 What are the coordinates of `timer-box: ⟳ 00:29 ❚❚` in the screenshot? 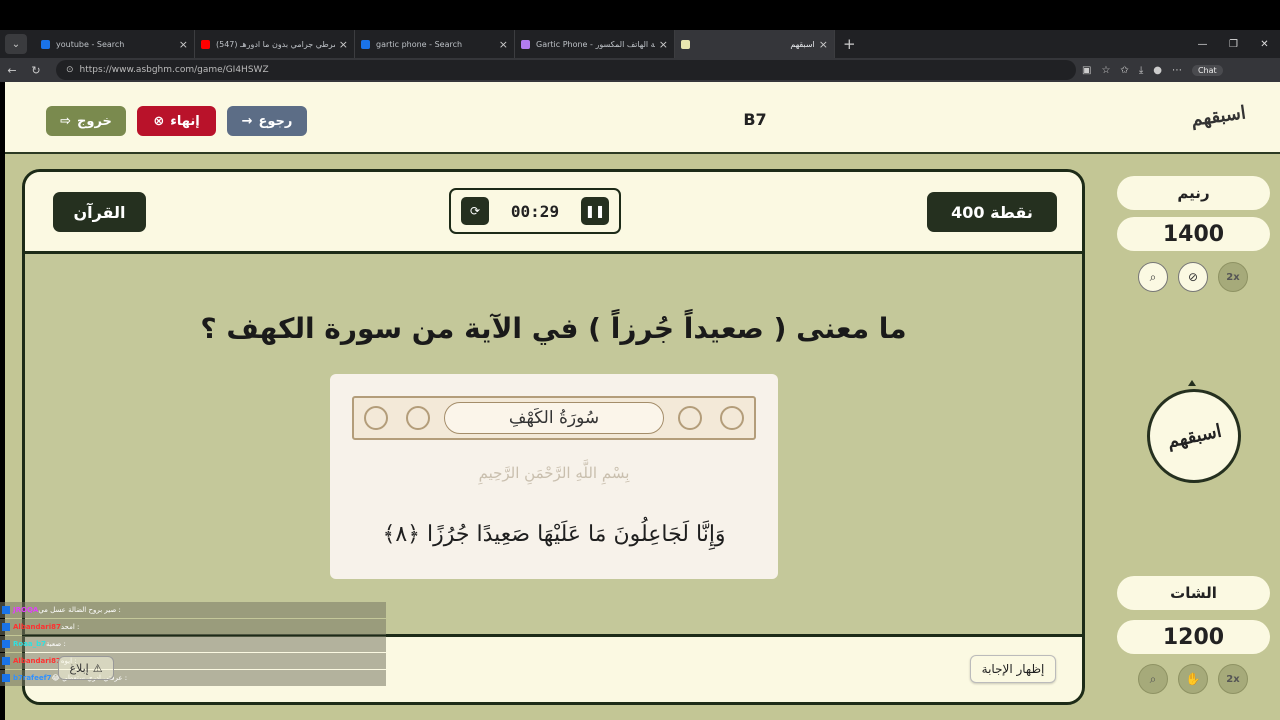 It's located at (535, 211).